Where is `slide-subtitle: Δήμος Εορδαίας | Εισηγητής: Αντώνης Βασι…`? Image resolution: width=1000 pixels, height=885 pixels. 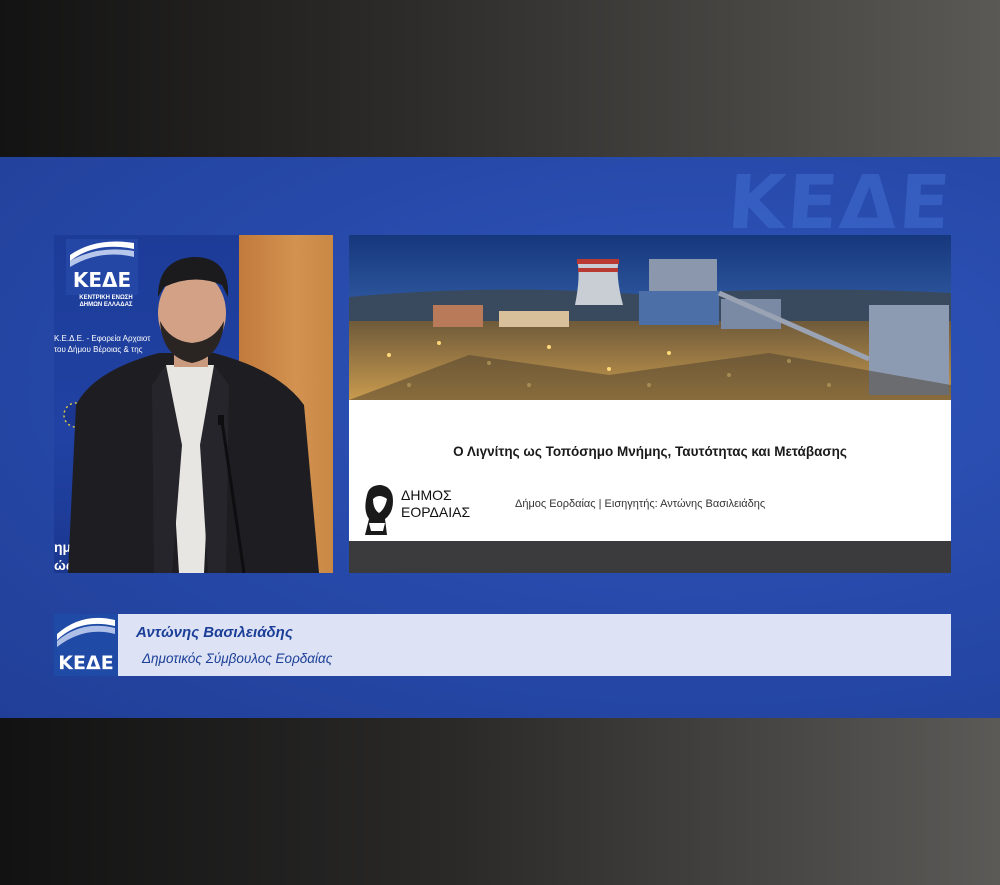
slide-subtitle: Δήμος Εορδαίας | Εισηγητής: Αντώνης Βασι… is located at coordinates (640, 504).